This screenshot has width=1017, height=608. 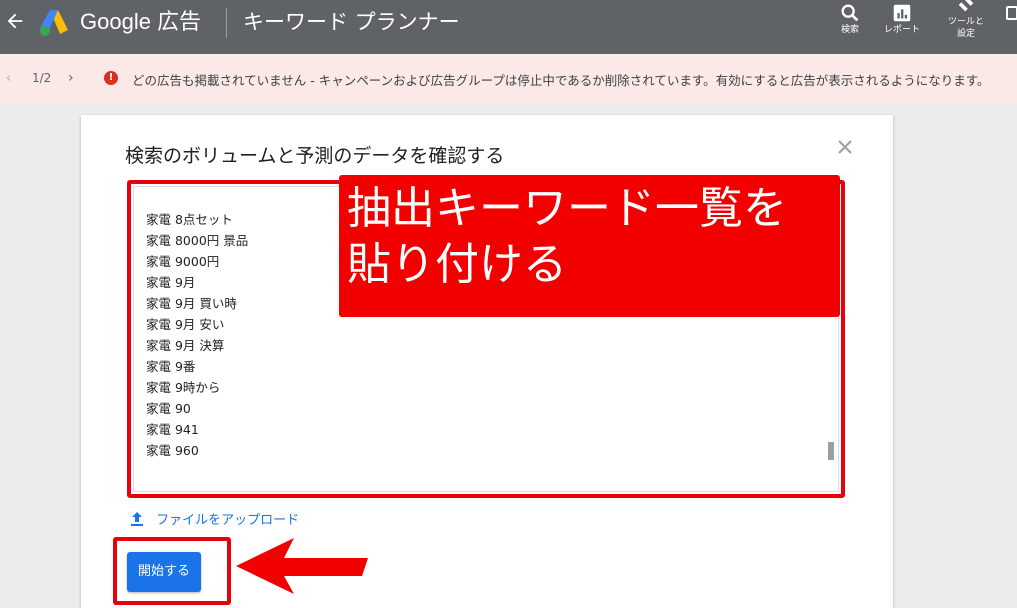 What do you see at coordinates (567, 208) in the screenshot?
I see `annotation-line-1: 抽出キーワード一覧を` at bounding box center [567, 208].